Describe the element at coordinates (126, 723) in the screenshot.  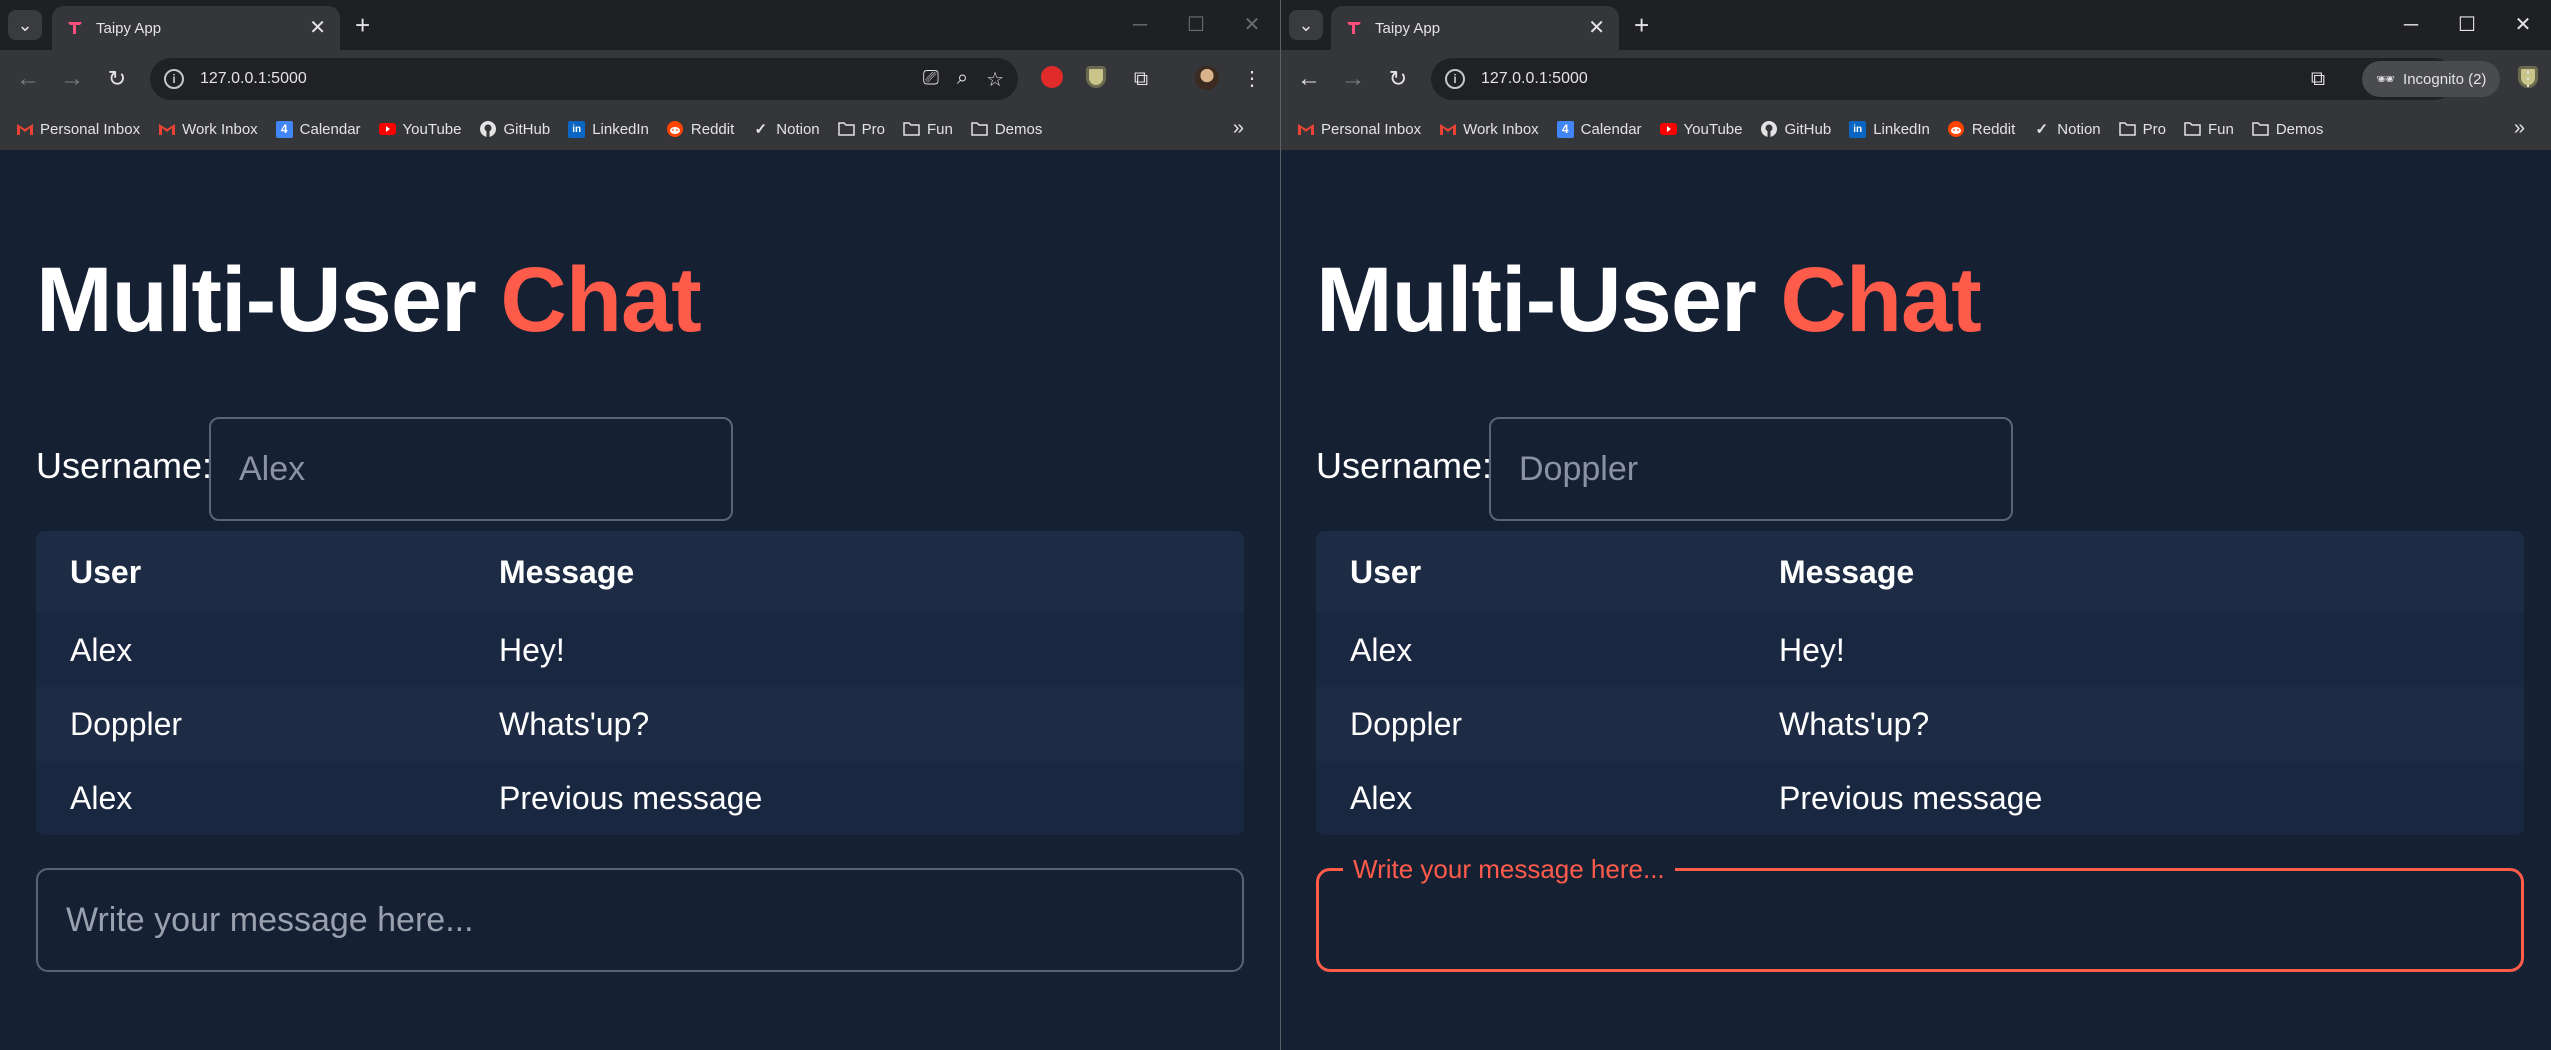
I see `cell-user: Doppler` at that location.